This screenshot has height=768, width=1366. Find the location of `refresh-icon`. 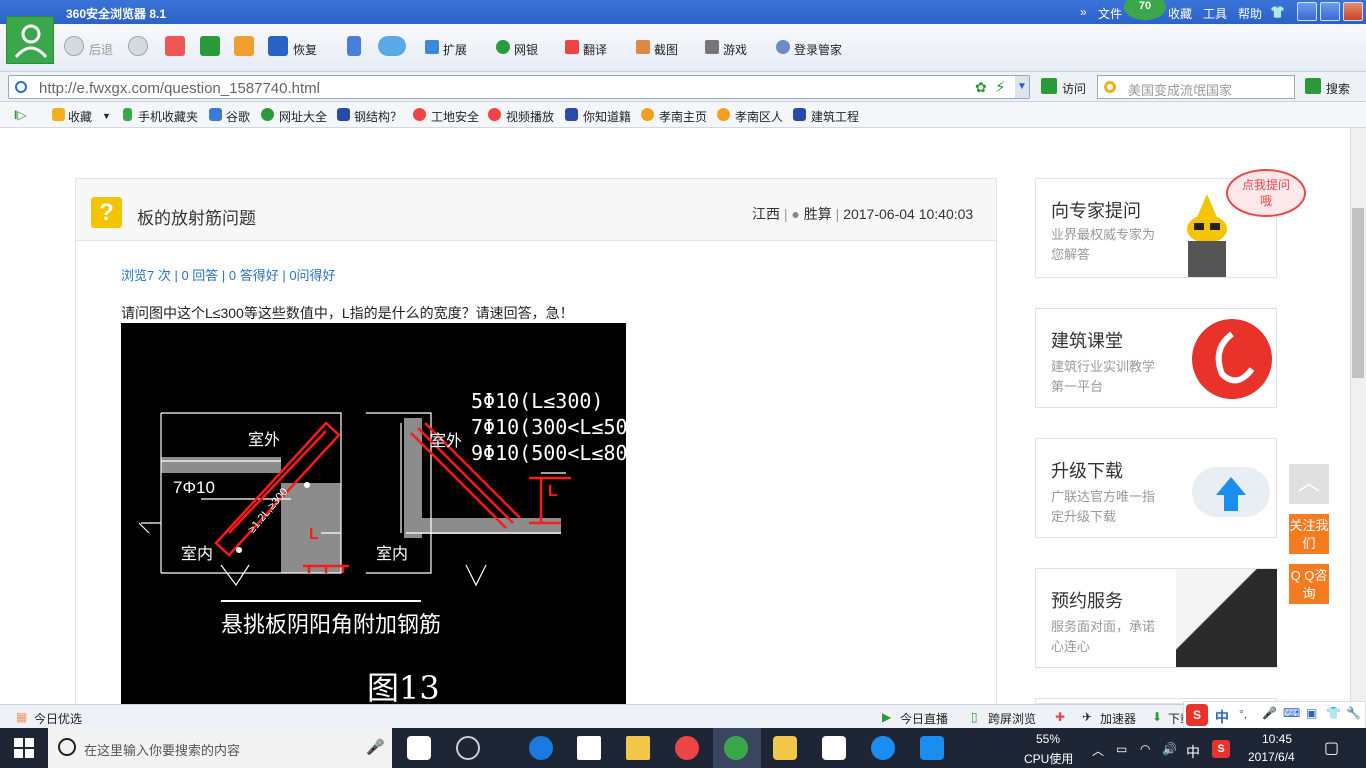

refresh-icon is located at coordinates (210, 46).